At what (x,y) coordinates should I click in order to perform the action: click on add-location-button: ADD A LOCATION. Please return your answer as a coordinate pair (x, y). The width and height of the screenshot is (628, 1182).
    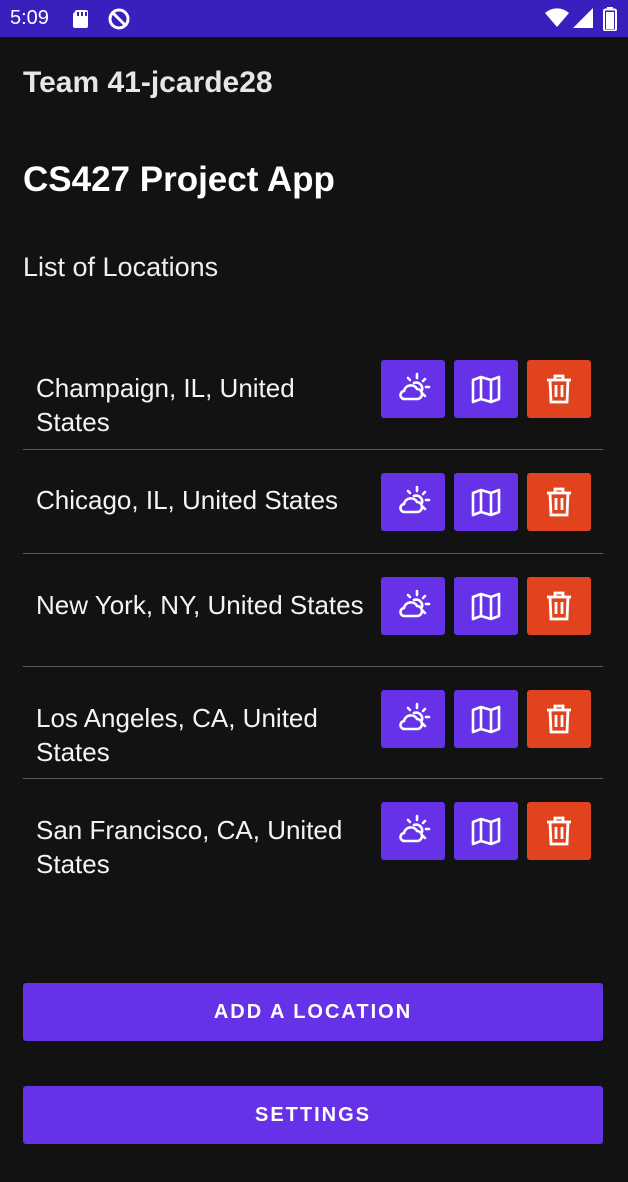
    Looking at the image, I should click on (313, 1012).